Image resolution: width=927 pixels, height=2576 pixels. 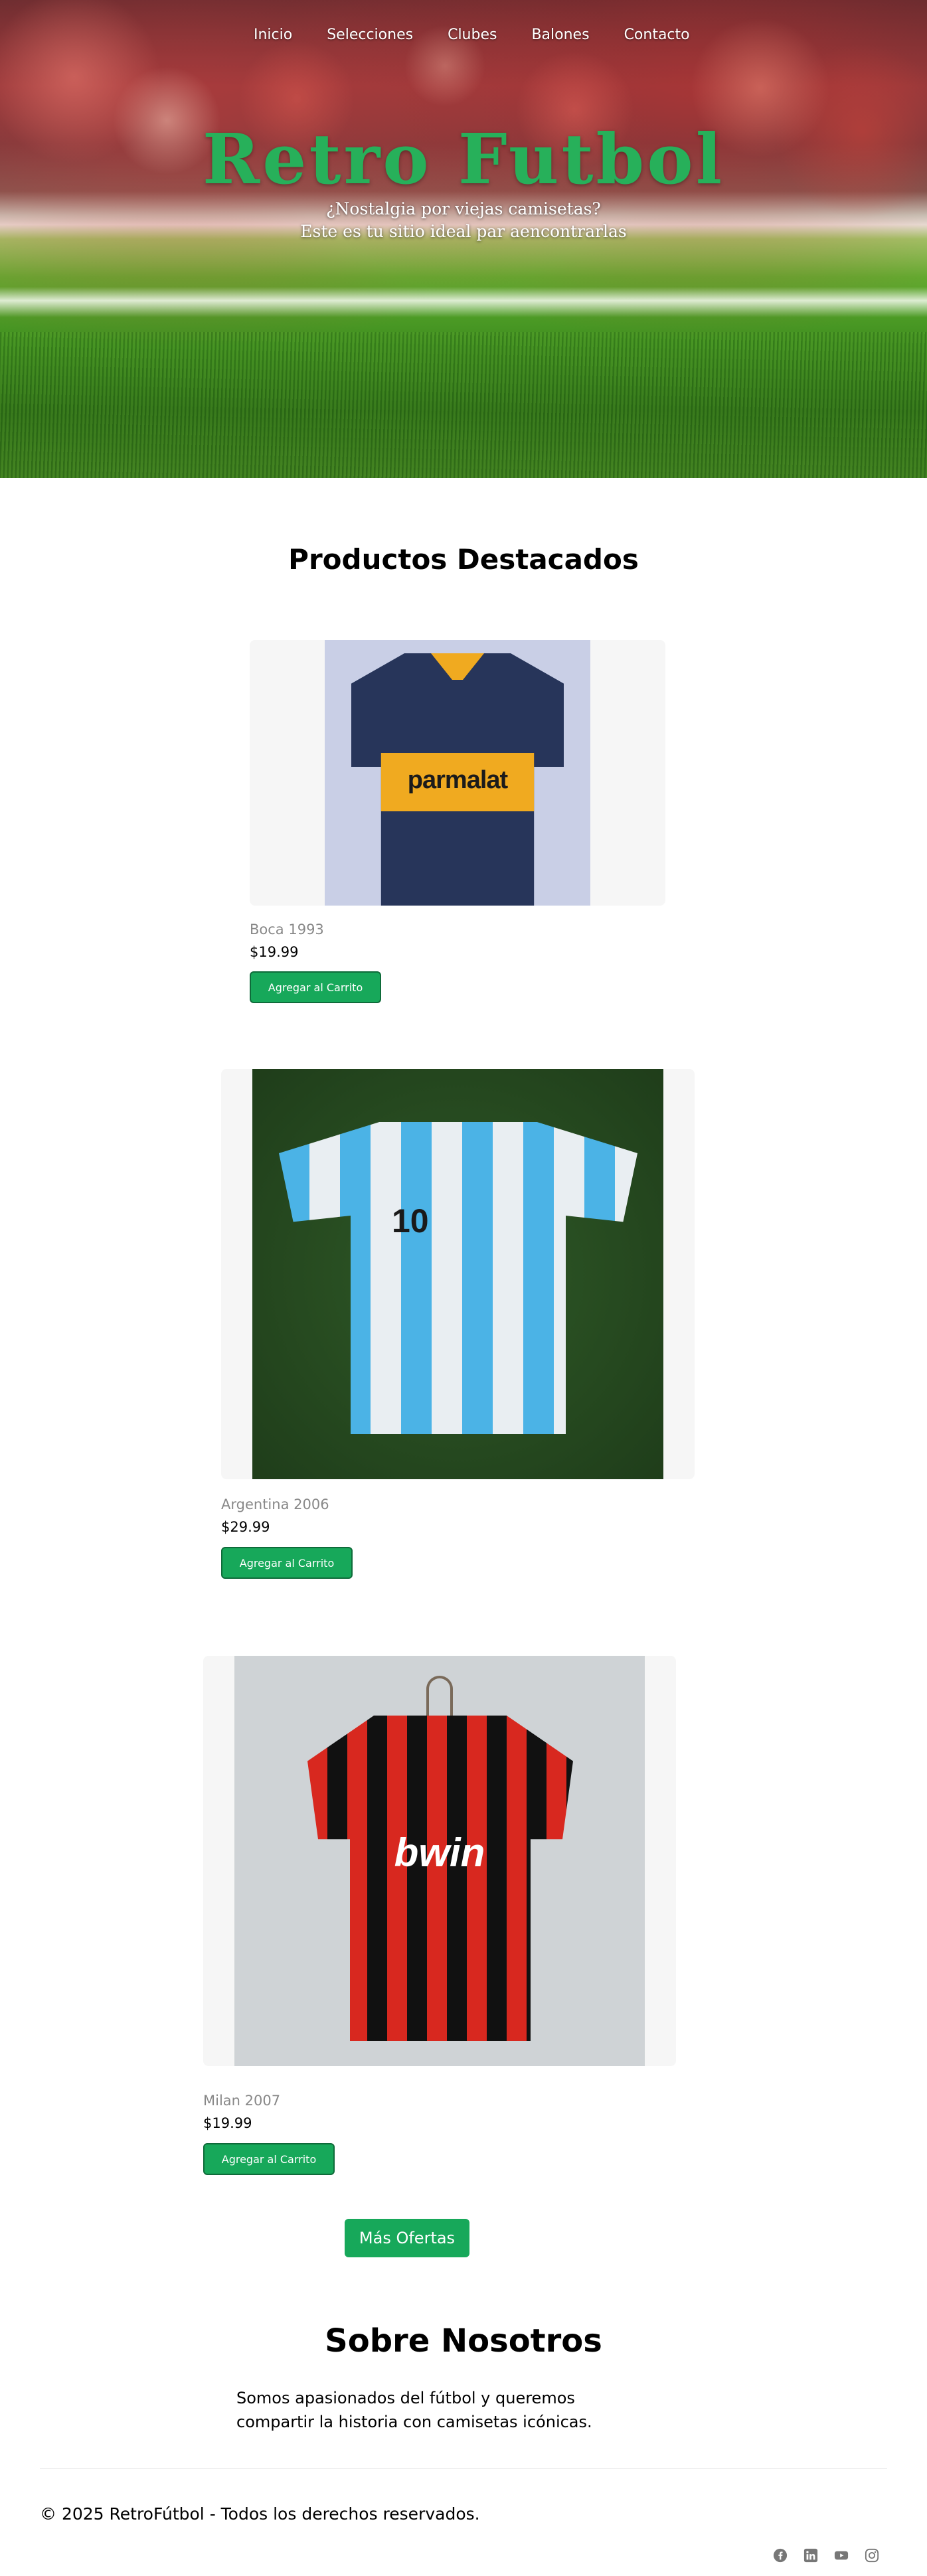 What do you see at coordinates (872, 2555) in the screenshot?
I see `instagram-icon` at bounding box center [872, 2555].